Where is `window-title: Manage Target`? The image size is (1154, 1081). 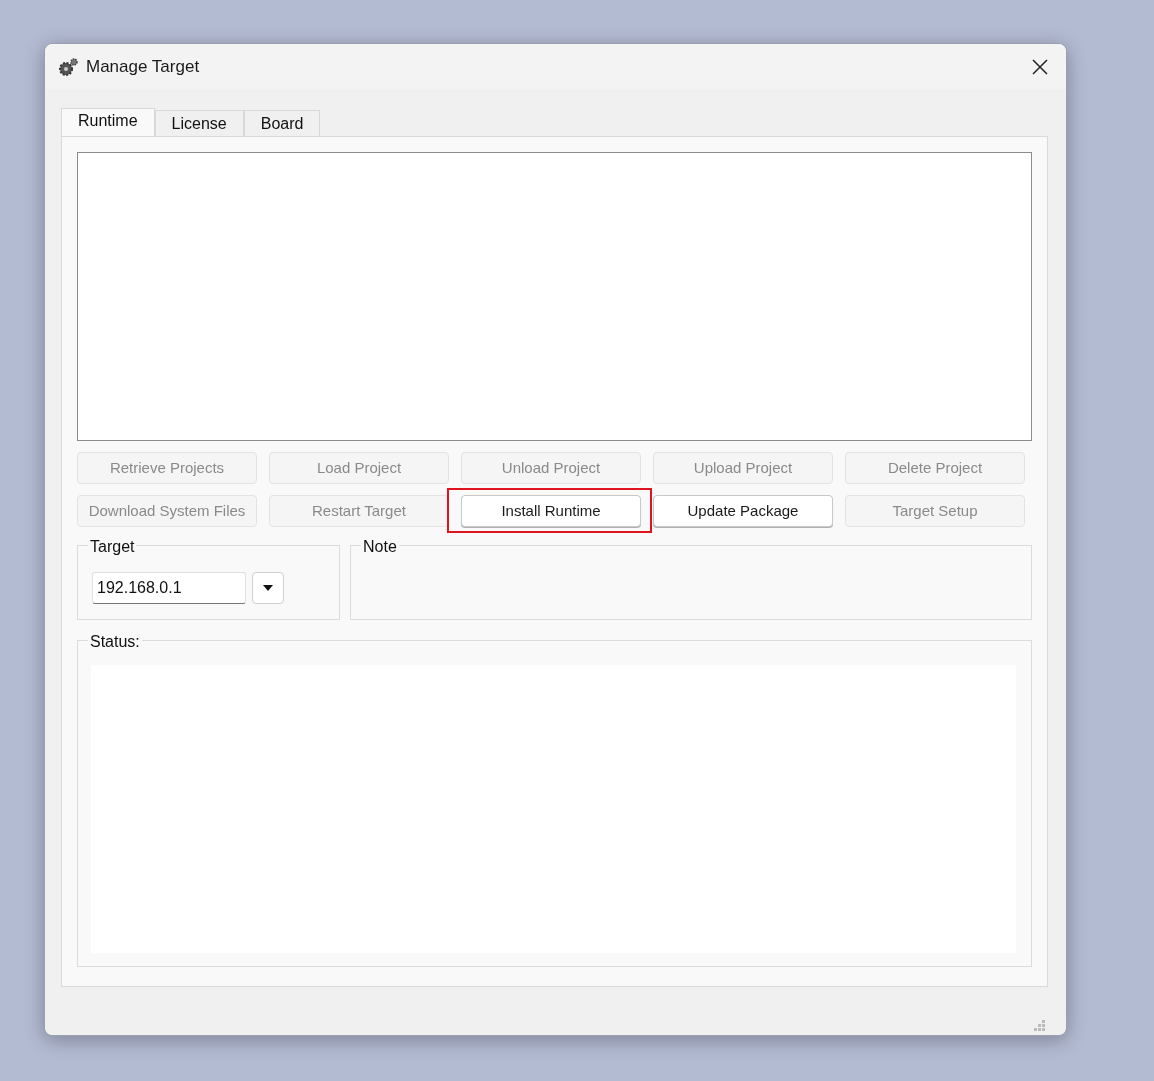
window-title: Manage Target is located at coordinates (143, 66).